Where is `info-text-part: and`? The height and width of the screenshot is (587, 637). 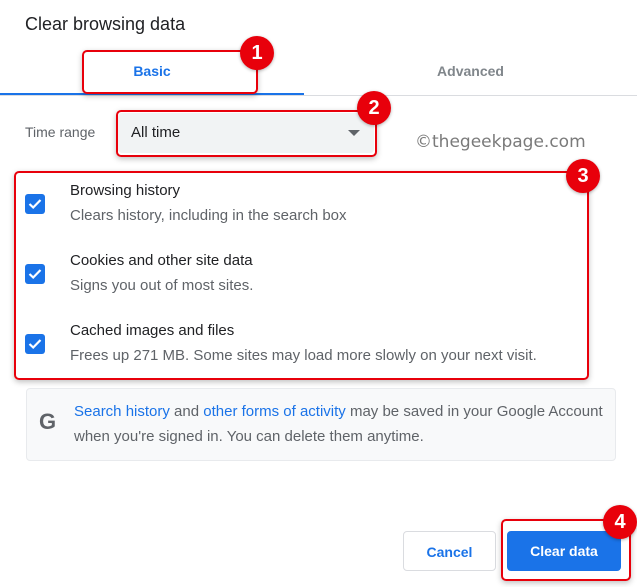
info-text-part: and is located at coordinates (186, 411).